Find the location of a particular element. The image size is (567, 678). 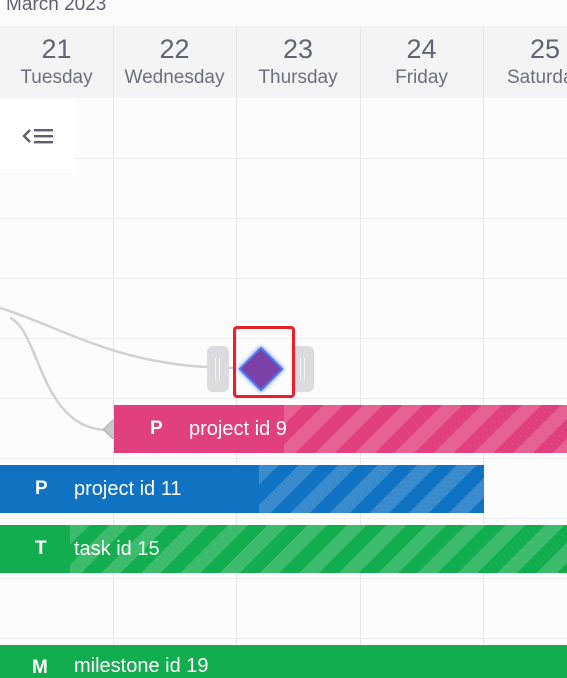

gantt-bar-task-15: T task id 15 is located at coordinates (283, 549).